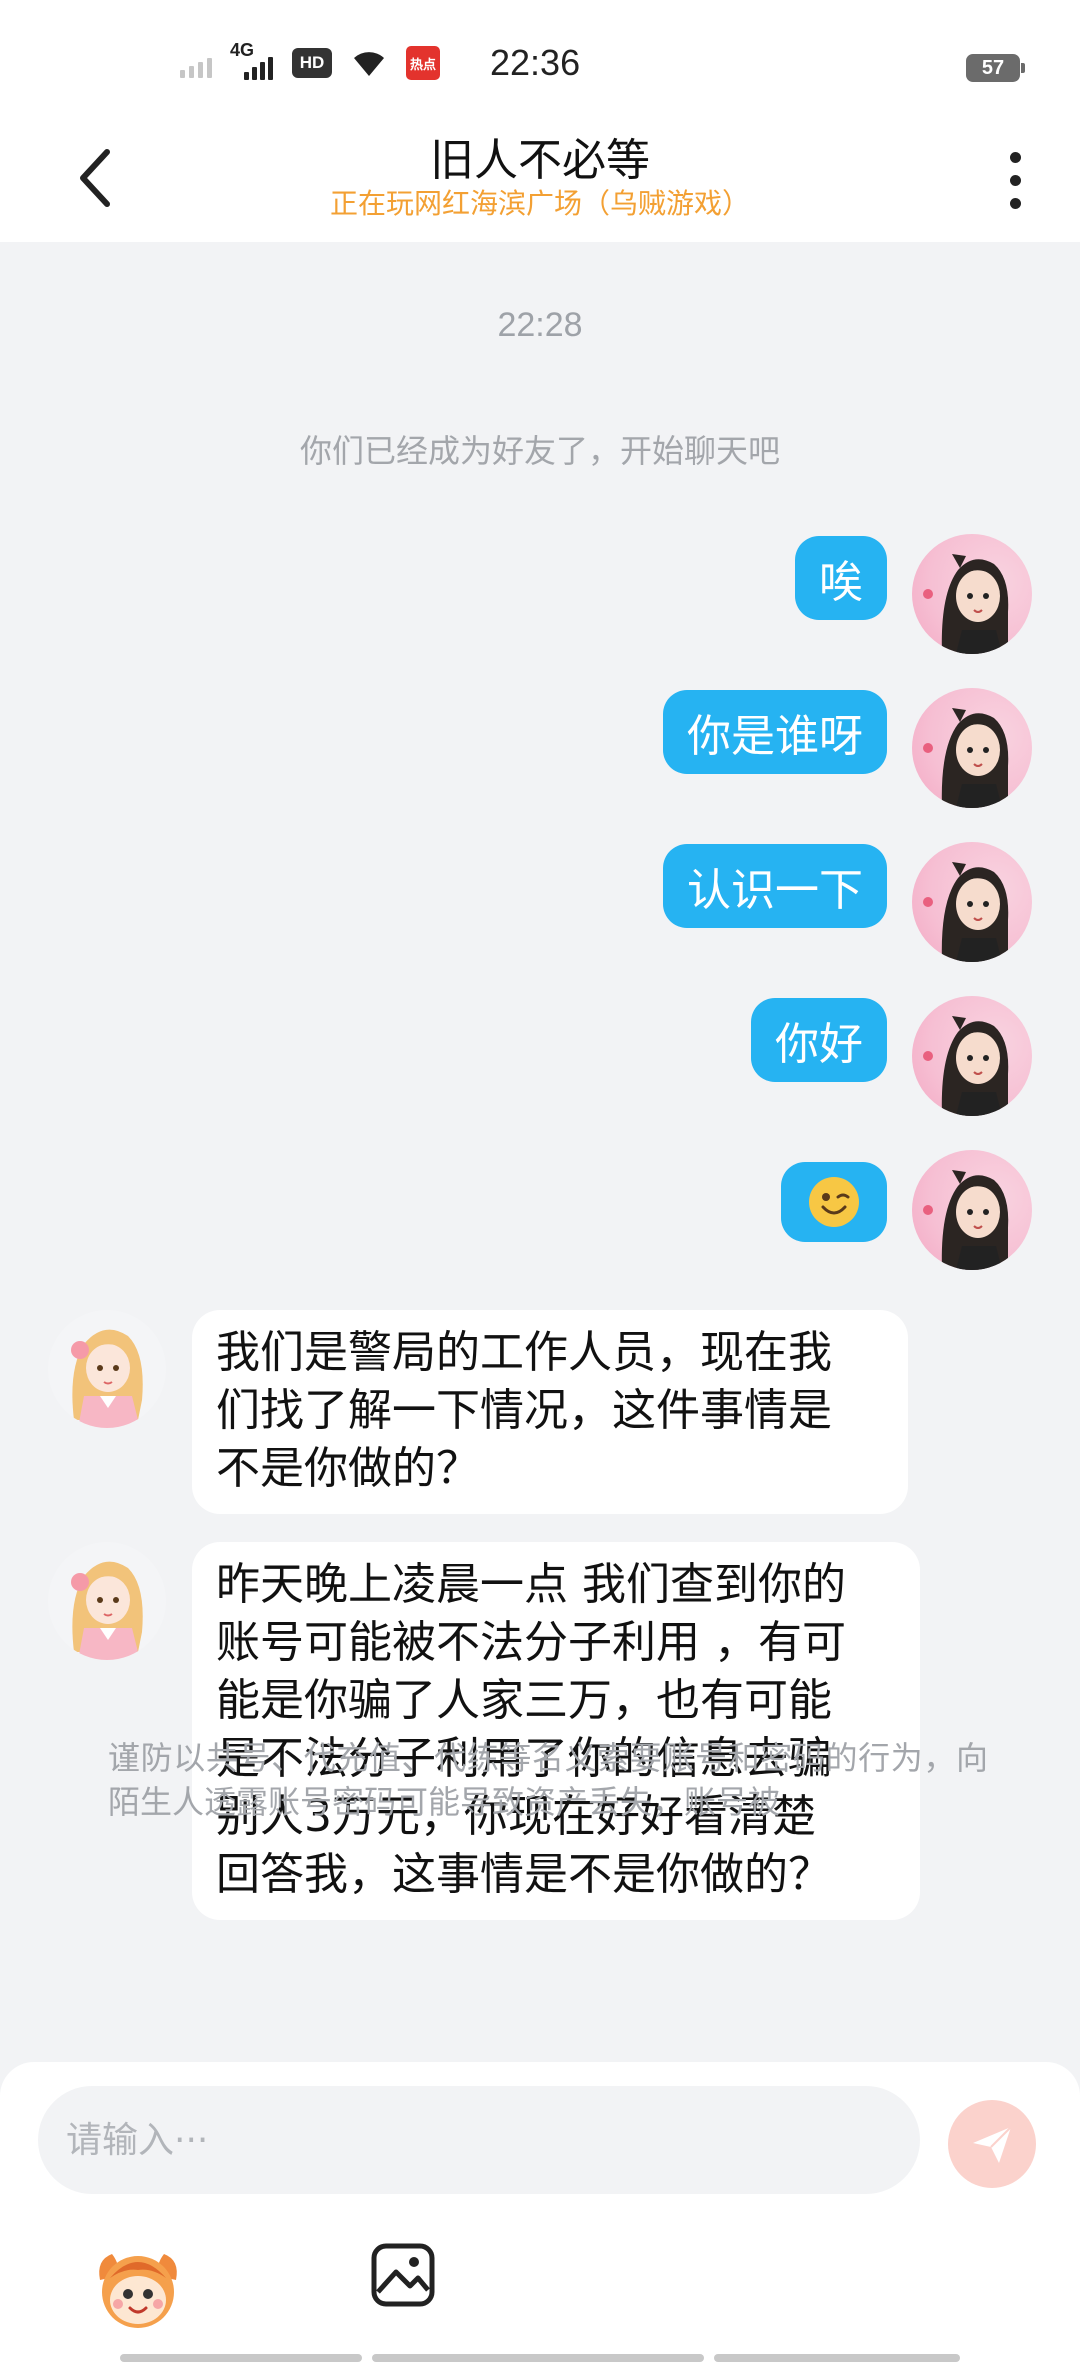 Image resolution: width=1080 pixels, height=2376 pixels. I want to click on network-4g-icon: 4G, so click(252, 60).